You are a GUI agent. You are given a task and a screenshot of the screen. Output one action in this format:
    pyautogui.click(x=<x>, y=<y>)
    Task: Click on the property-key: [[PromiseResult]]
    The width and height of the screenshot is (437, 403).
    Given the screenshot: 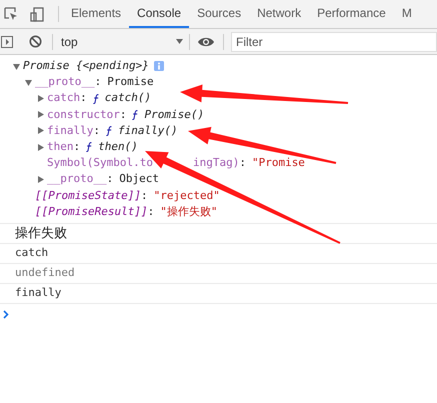 What is the action you would take?
    pyautogui.click(x=91, y=212)
    